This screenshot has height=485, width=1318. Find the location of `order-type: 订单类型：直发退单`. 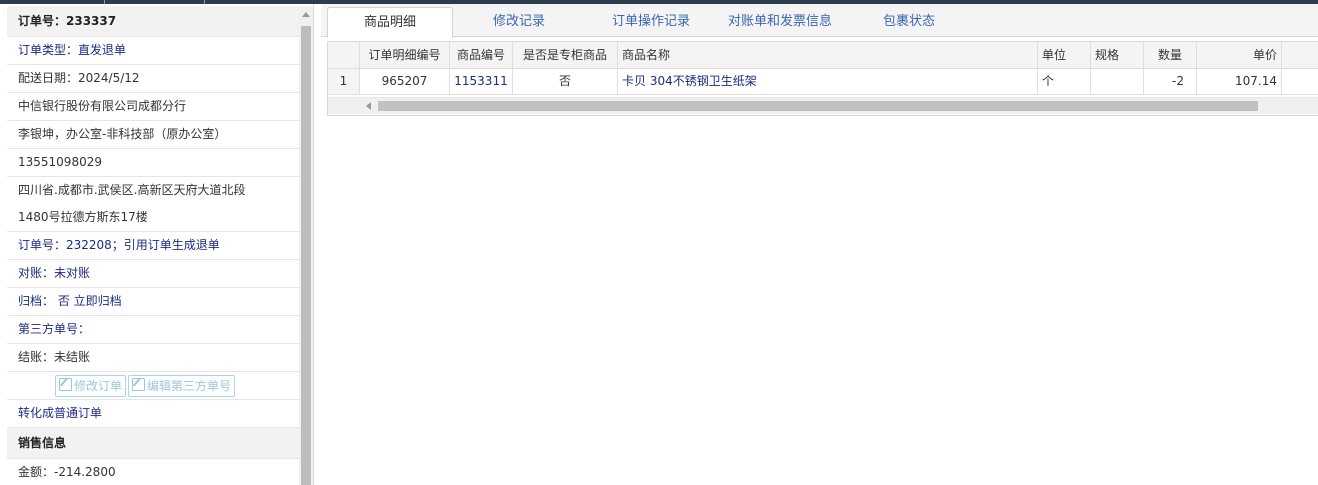

order-type: 订单类型：直发退单 is located at coordinates (153, 51).